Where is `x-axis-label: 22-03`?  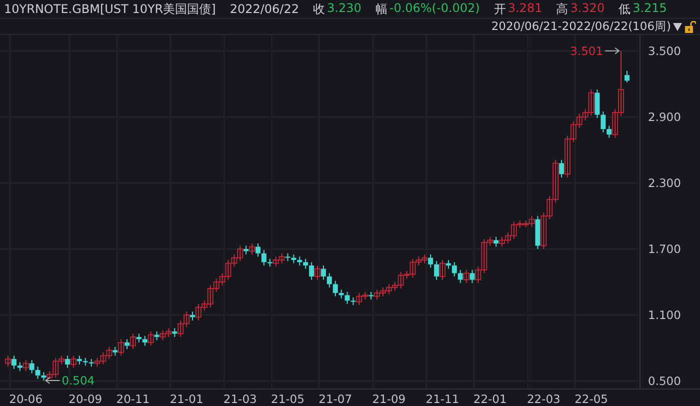
x-axis-label: 22-03 is located at coordinates (543, 399).